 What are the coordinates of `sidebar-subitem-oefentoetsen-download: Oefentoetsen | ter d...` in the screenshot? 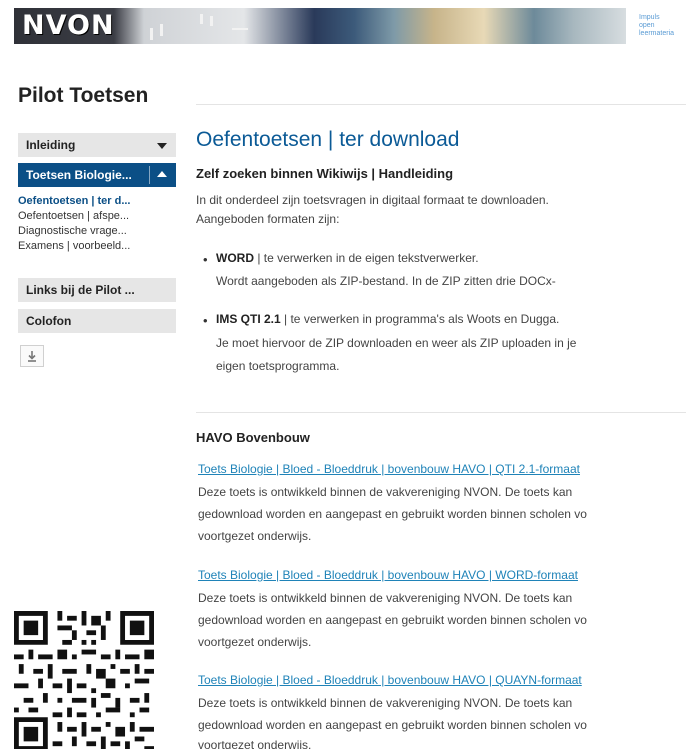 It's located at (97, 201).